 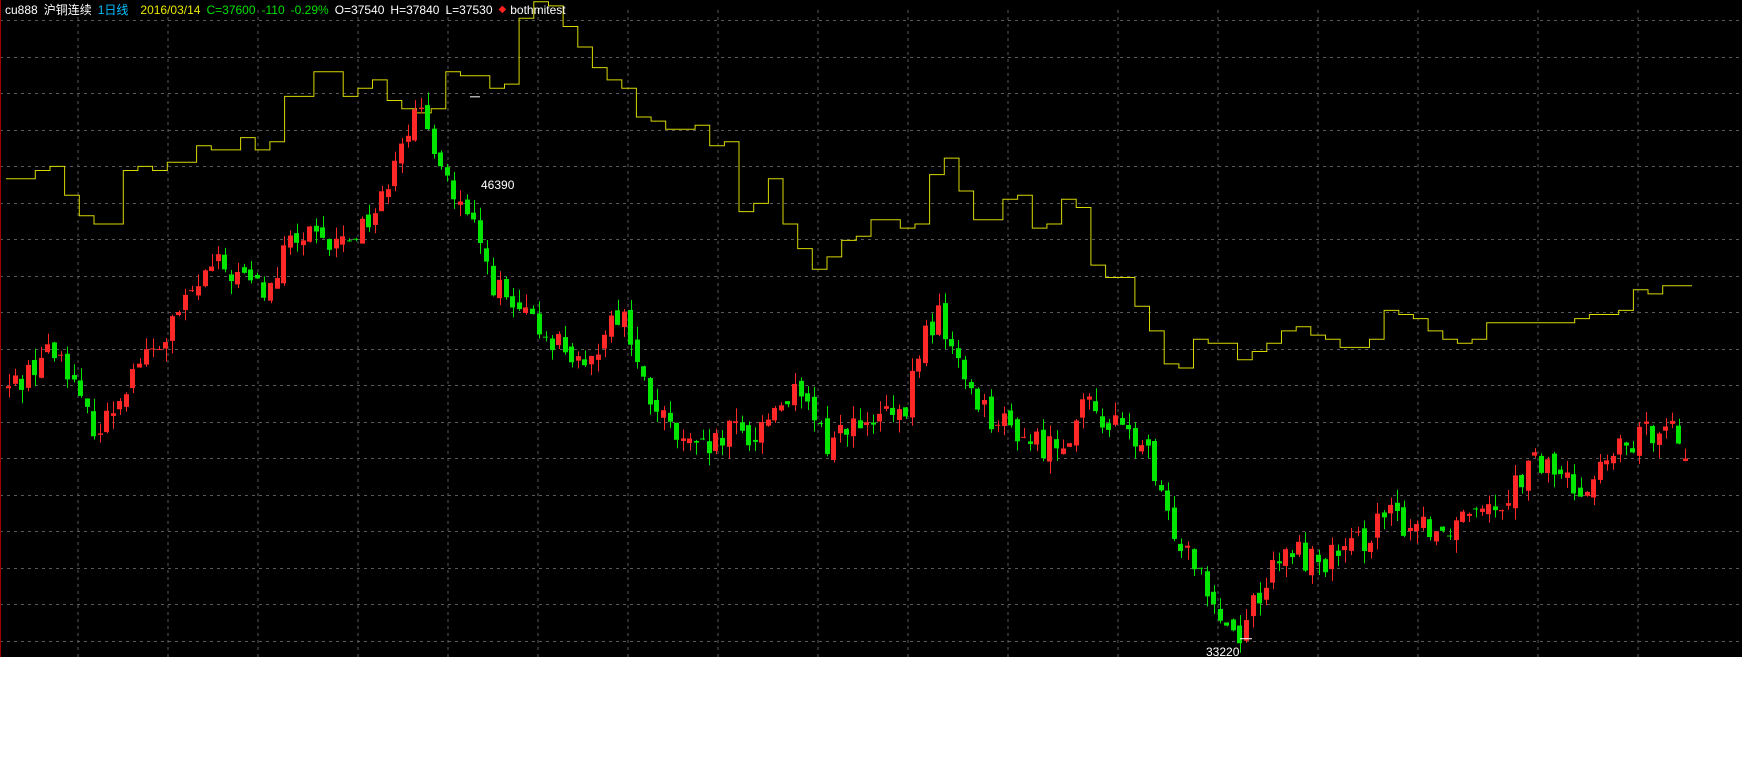 I want to click on indicator-name: bothmitest, so click(x=537, y=10).